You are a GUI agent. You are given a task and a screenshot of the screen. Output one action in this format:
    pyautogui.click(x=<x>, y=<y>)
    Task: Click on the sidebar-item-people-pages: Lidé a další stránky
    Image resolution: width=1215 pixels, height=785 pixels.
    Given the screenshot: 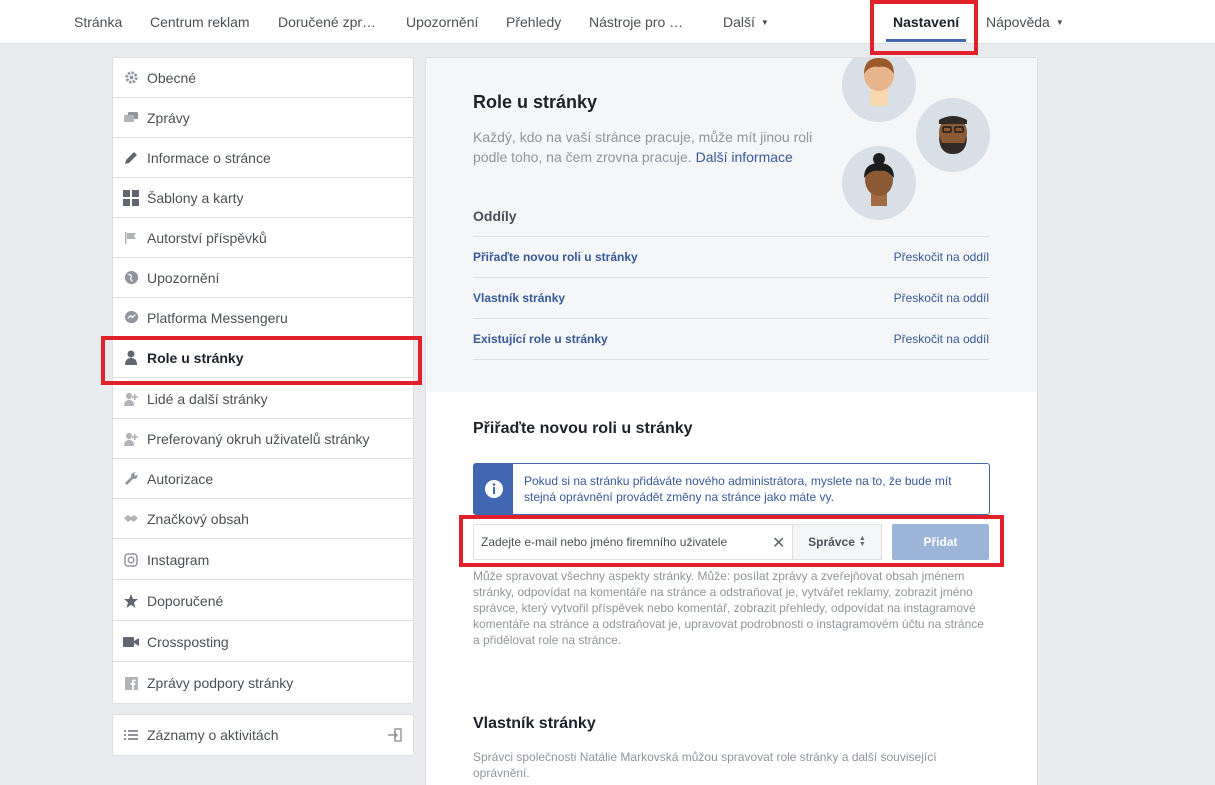 What is the action you would take?
    pyautogui.click(x=263, y=399)
    